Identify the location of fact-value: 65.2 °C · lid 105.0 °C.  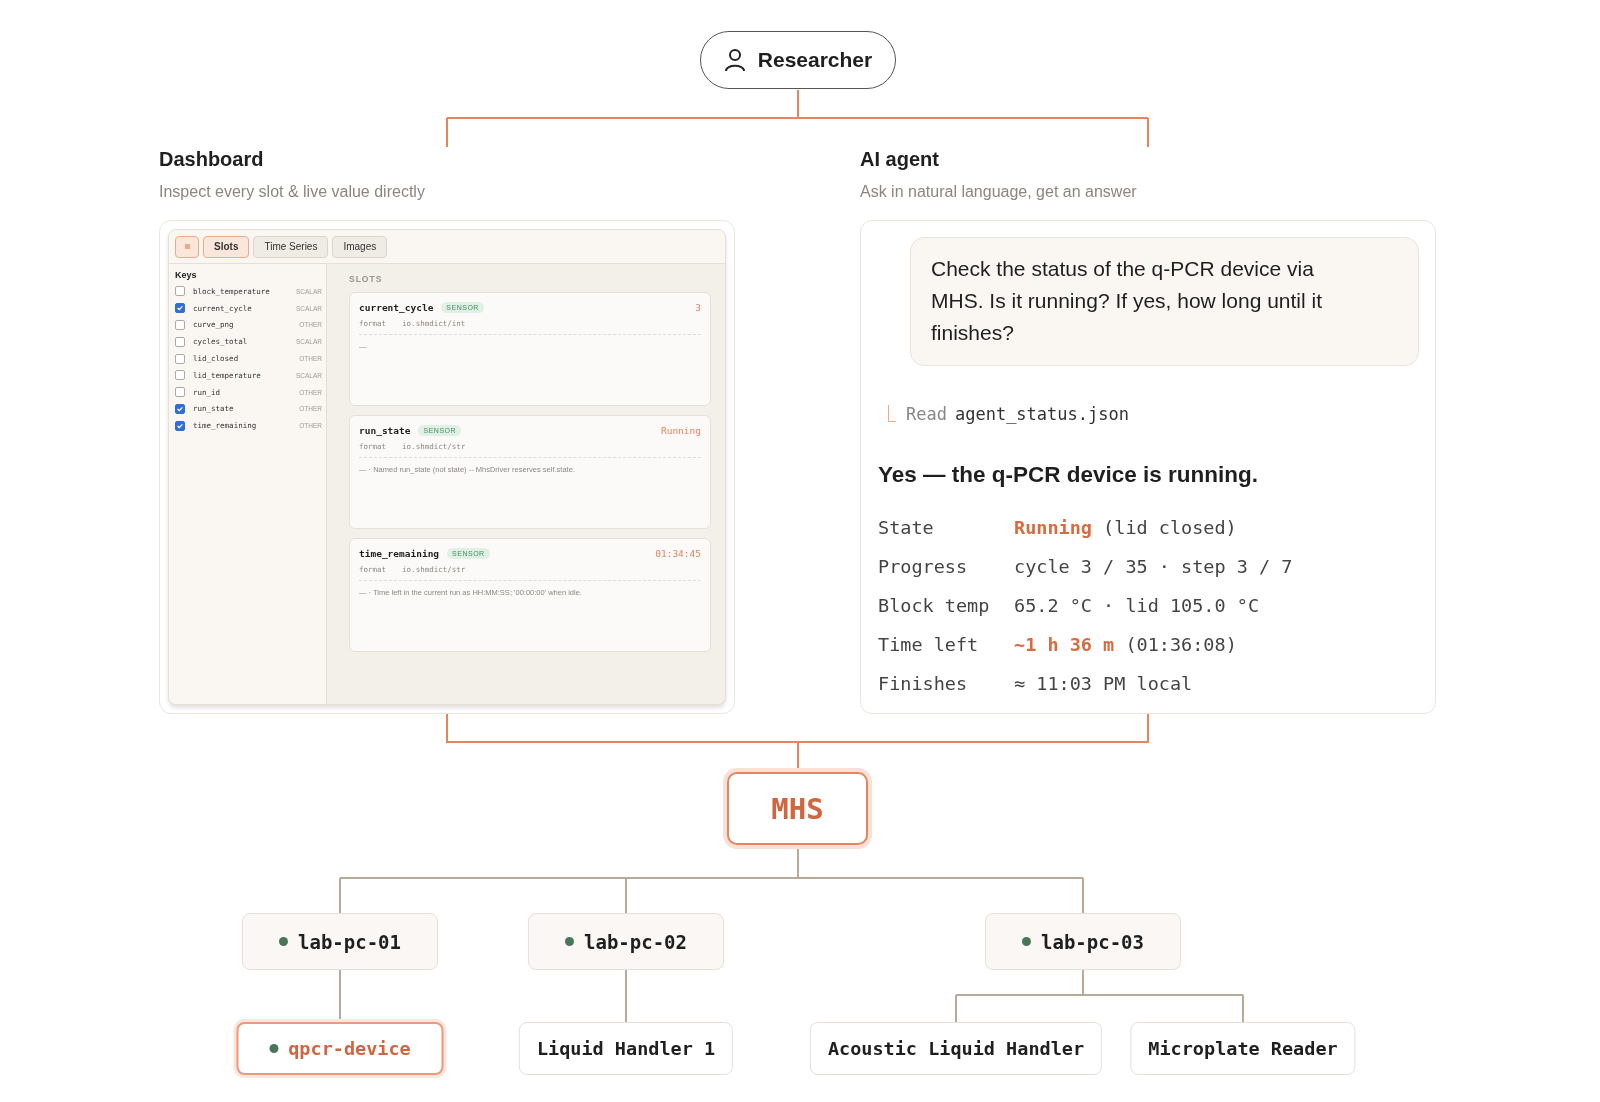
(1137, 605).